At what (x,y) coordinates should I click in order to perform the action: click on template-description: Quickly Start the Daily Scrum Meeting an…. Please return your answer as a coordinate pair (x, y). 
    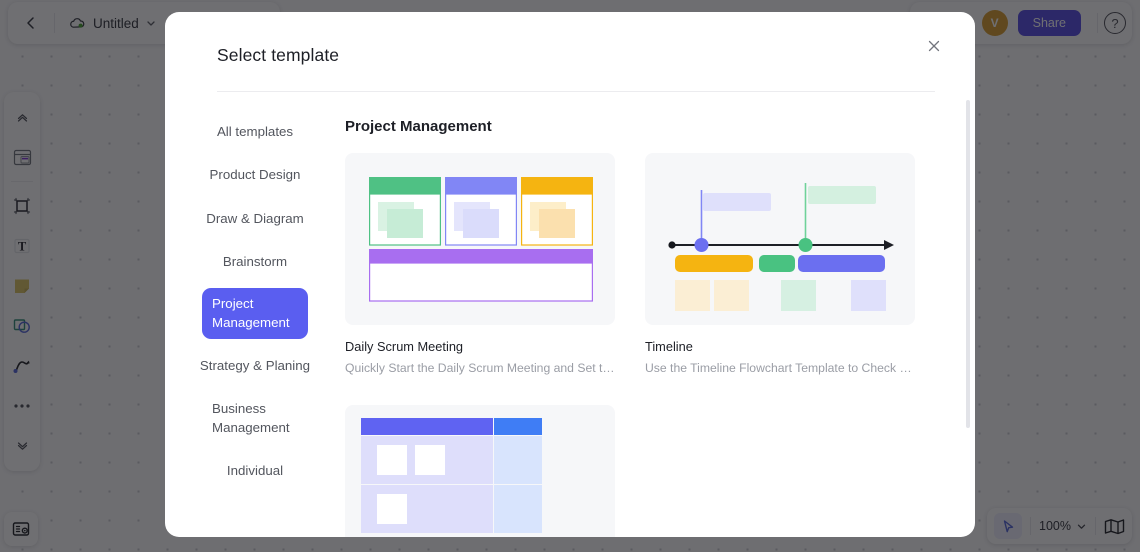
    Looking at the image, I should click on (480, 368).